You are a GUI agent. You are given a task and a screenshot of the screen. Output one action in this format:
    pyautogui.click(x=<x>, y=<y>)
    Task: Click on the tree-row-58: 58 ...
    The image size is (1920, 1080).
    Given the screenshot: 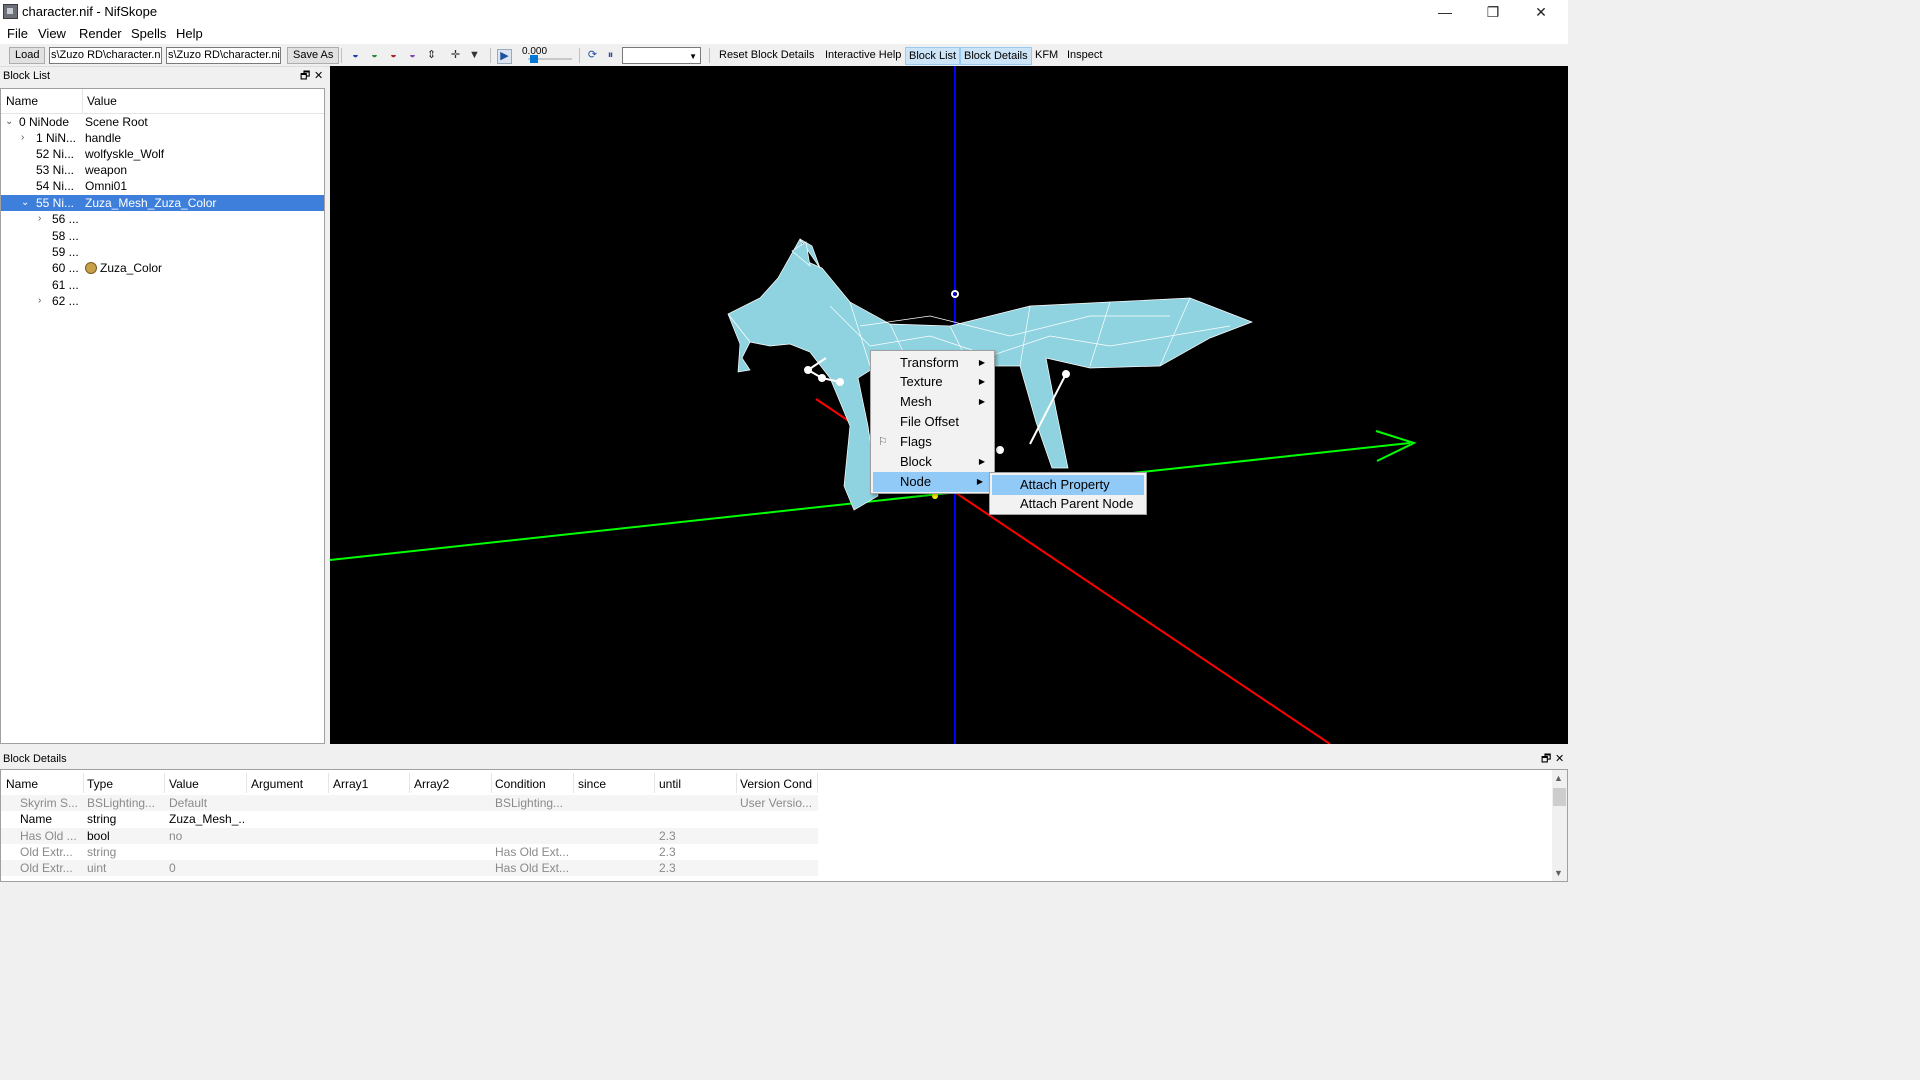 What is the action you would take?
    pyautogui.click(x=162, y=236)
    